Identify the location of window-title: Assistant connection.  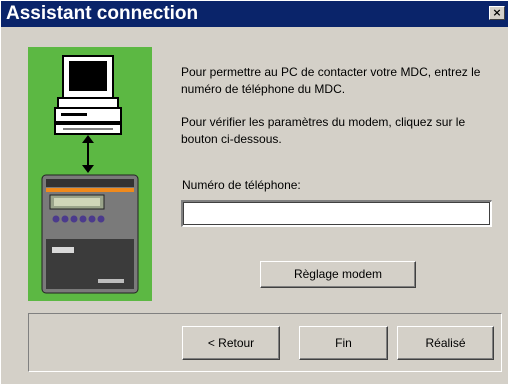
(102, 13).